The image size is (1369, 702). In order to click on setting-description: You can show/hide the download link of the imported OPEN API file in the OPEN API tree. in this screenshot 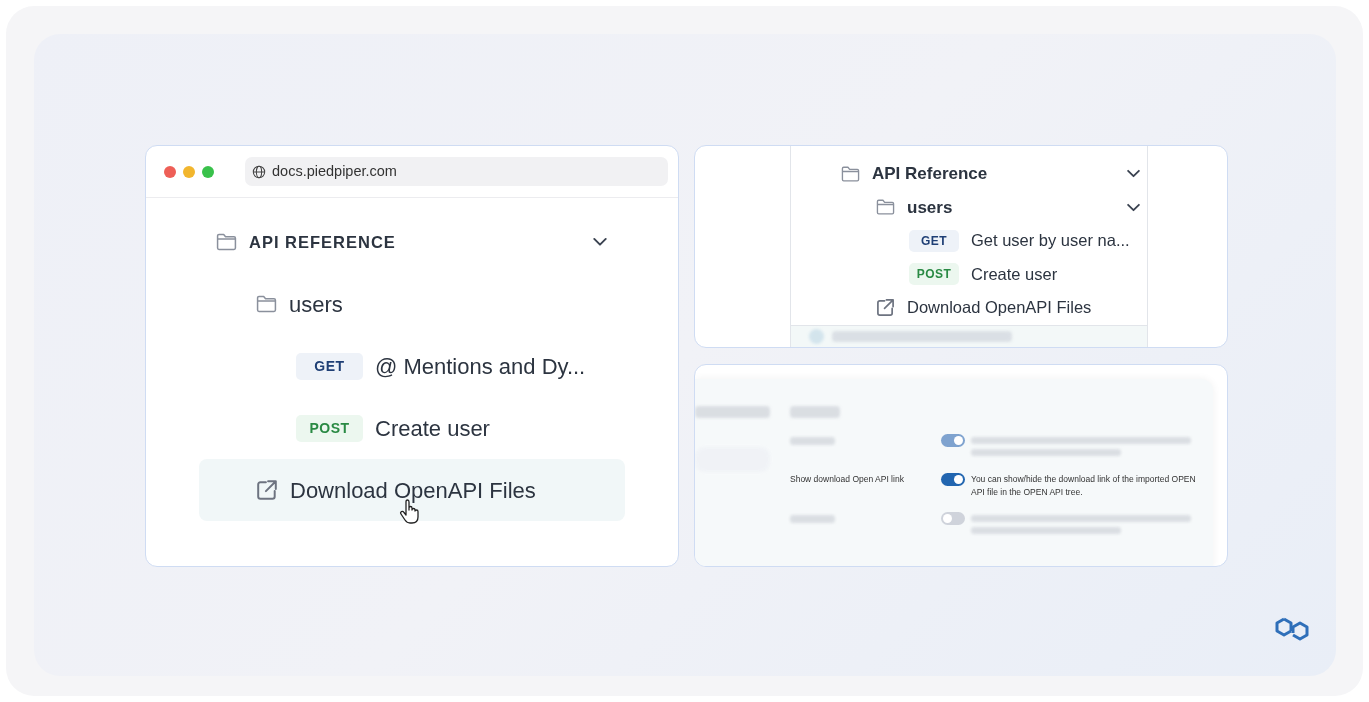, I will do `click(1083, 486)`.